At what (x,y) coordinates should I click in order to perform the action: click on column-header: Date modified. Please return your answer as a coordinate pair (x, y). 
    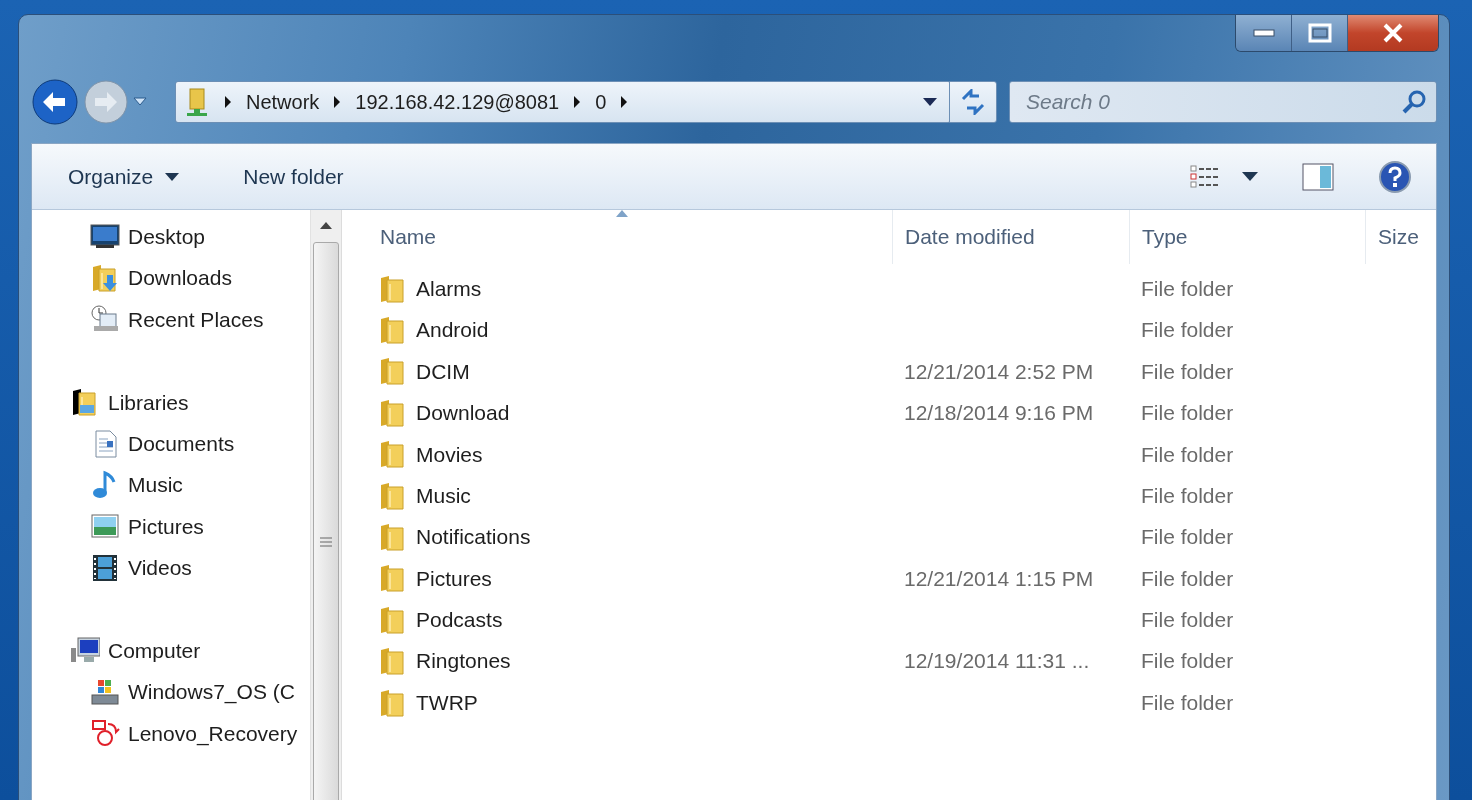
    Looking at the image, I should click on (1010, 237).